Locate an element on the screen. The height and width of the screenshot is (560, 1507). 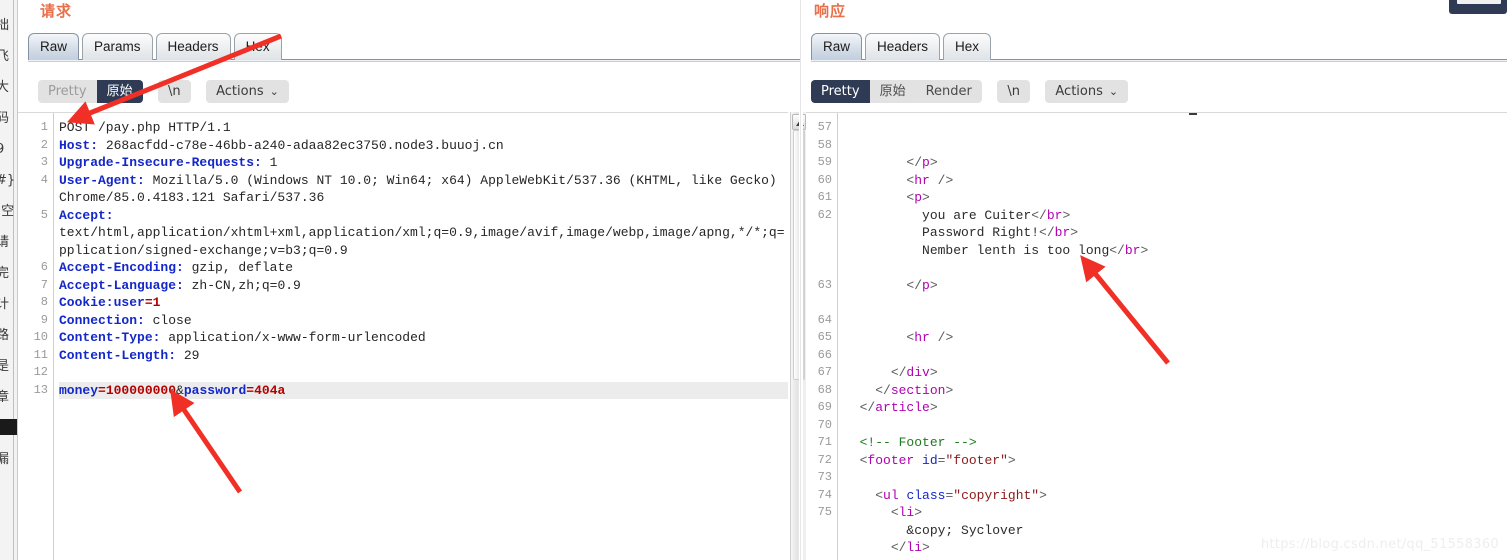
line-number: 67 is located at coordinates (824, 372).